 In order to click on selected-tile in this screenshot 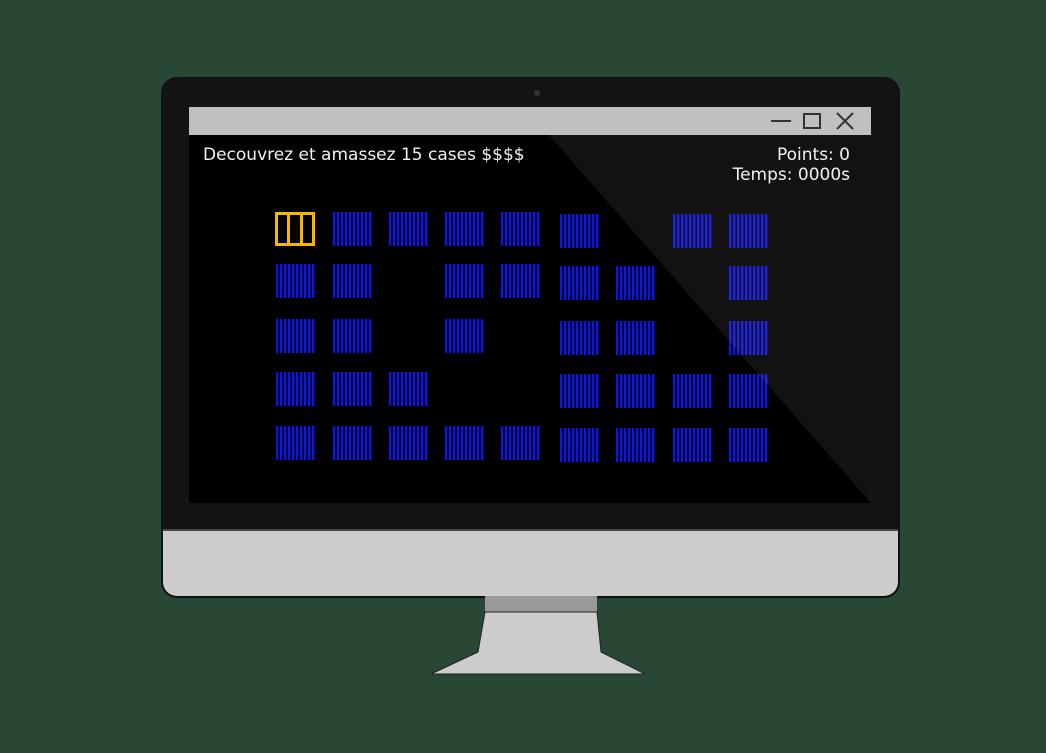, I will do `click(295, 229)`.